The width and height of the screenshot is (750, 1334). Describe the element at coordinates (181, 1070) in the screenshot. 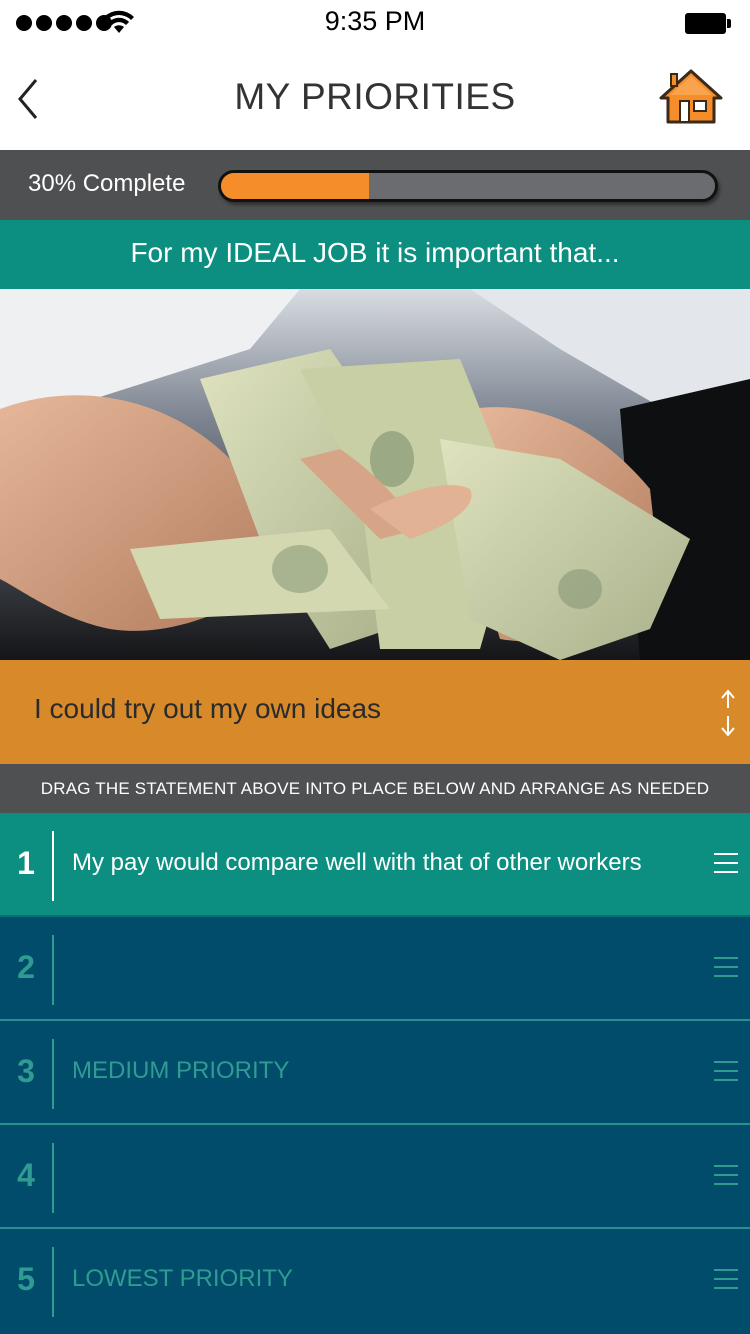

I see `slot-text: MEDIUM PRIORITY` at that location.